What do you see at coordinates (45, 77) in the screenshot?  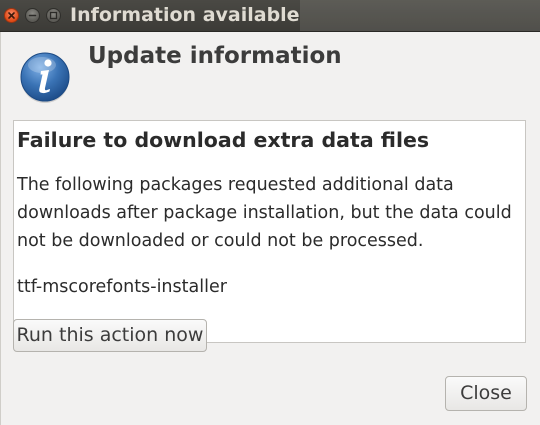 I see `info-icon` at bounding box center [45, 77].